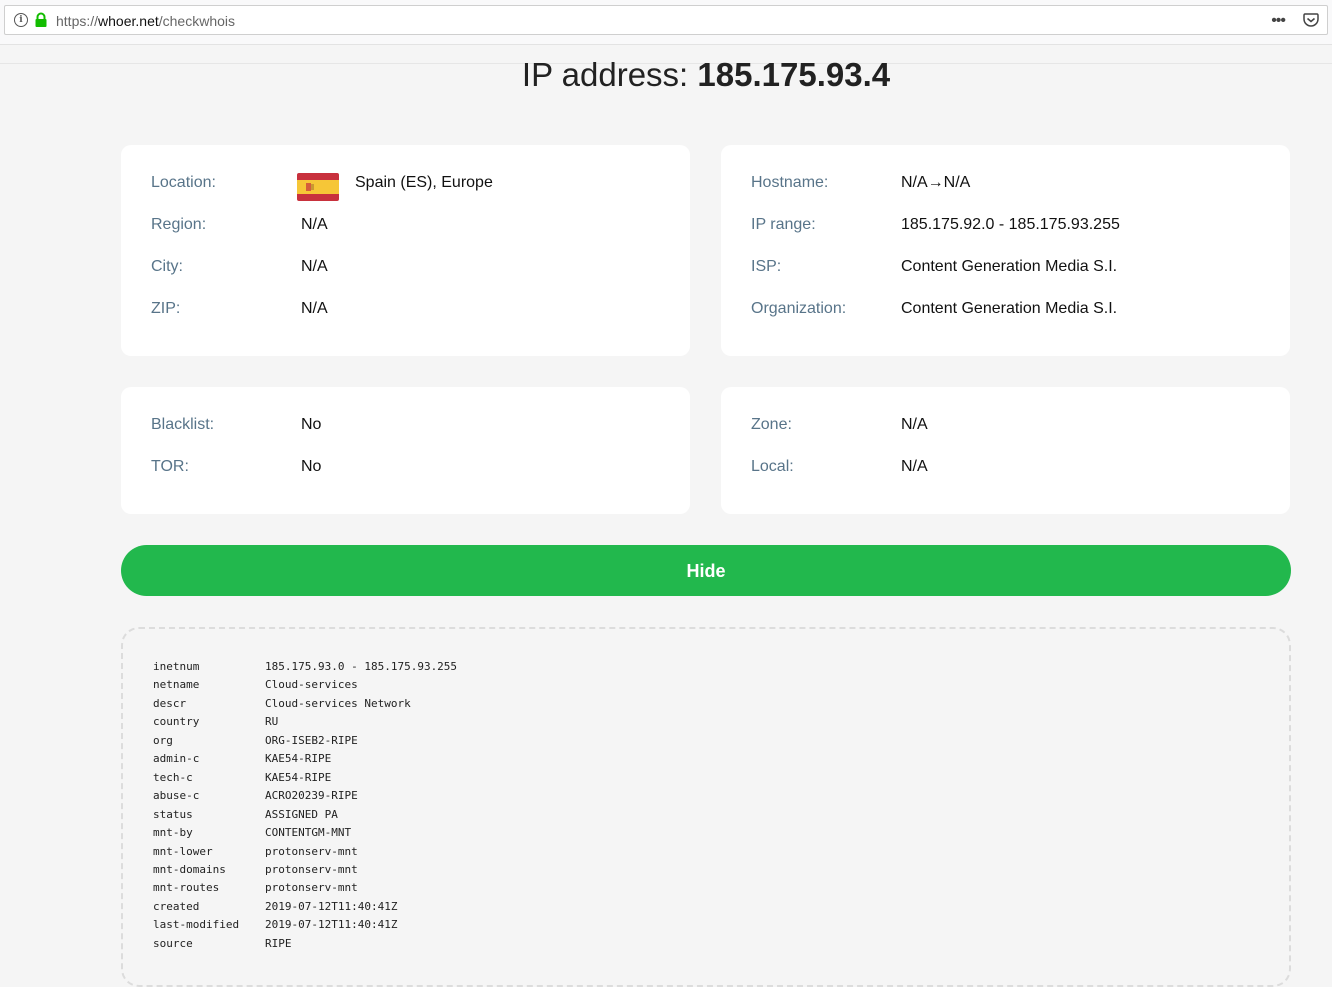 Image resolution: width=1332 pixels, height=987 pixels. Describe the element at coordinates (183, 424) in the screenshot. I see `blacklist-label: Blacklist:` at that location.